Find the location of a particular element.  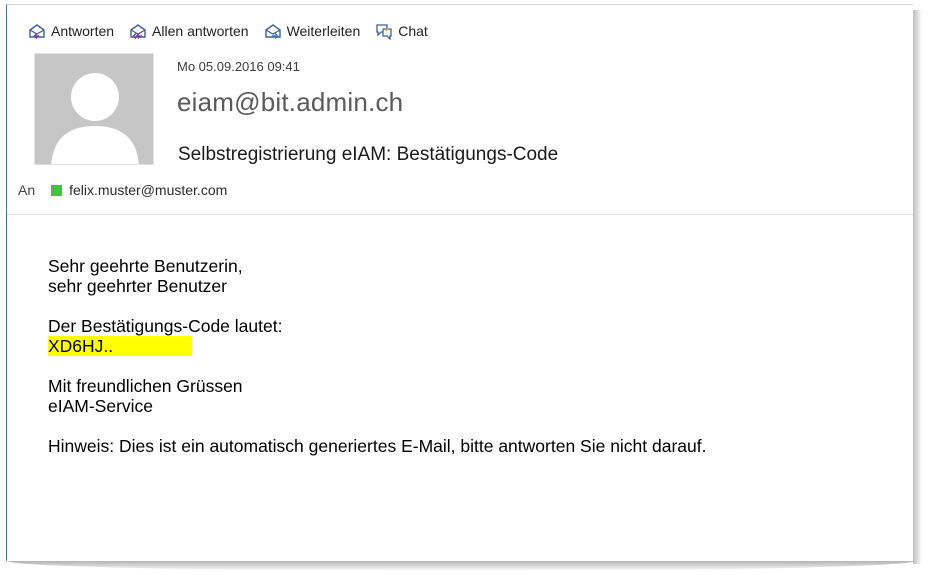

reply-label: Antworten is located at coordinates (83, 31).